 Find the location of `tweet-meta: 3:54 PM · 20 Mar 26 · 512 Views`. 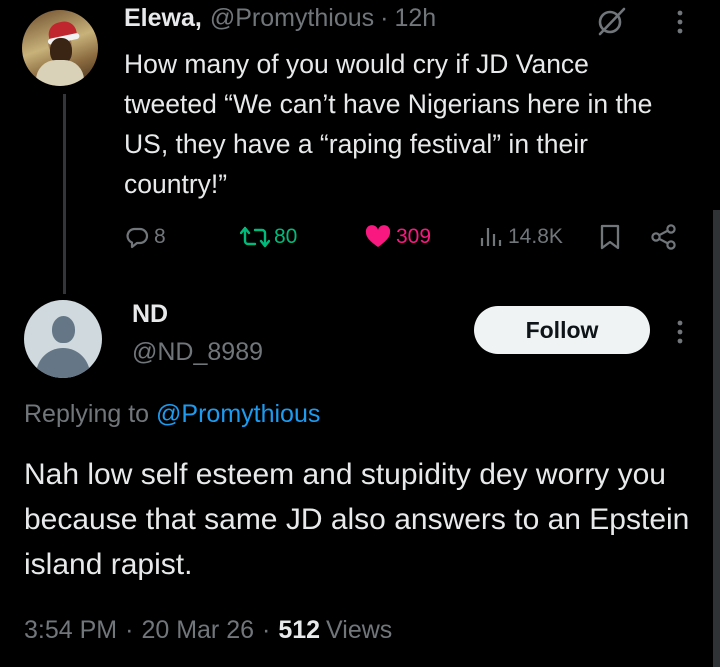

tweet-meta: 3:54 PM · 20 Mar 26 · 512 Views is located at coordinates (208, 630).